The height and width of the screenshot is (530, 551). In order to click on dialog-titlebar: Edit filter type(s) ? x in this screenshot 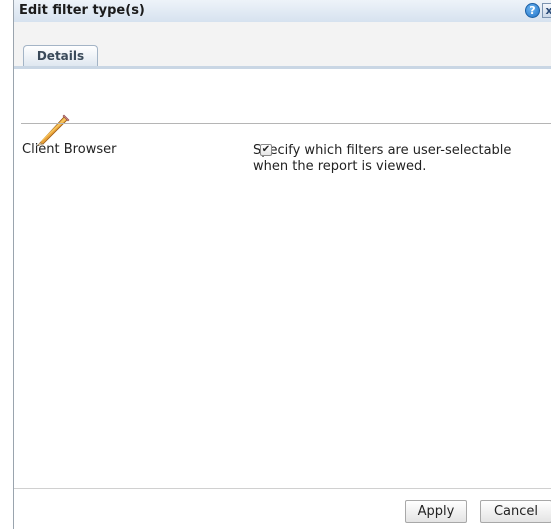, I will do `click(282, 11)`.